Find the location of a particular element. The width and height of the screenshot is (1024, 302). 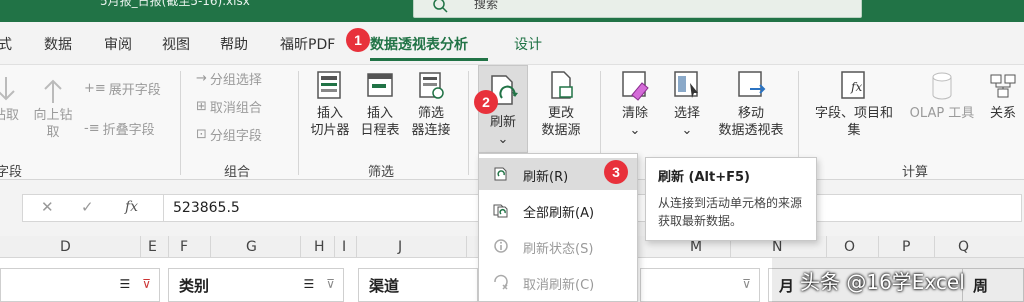

search-placeholder: 搜索 is located at coordinates (486, 5).